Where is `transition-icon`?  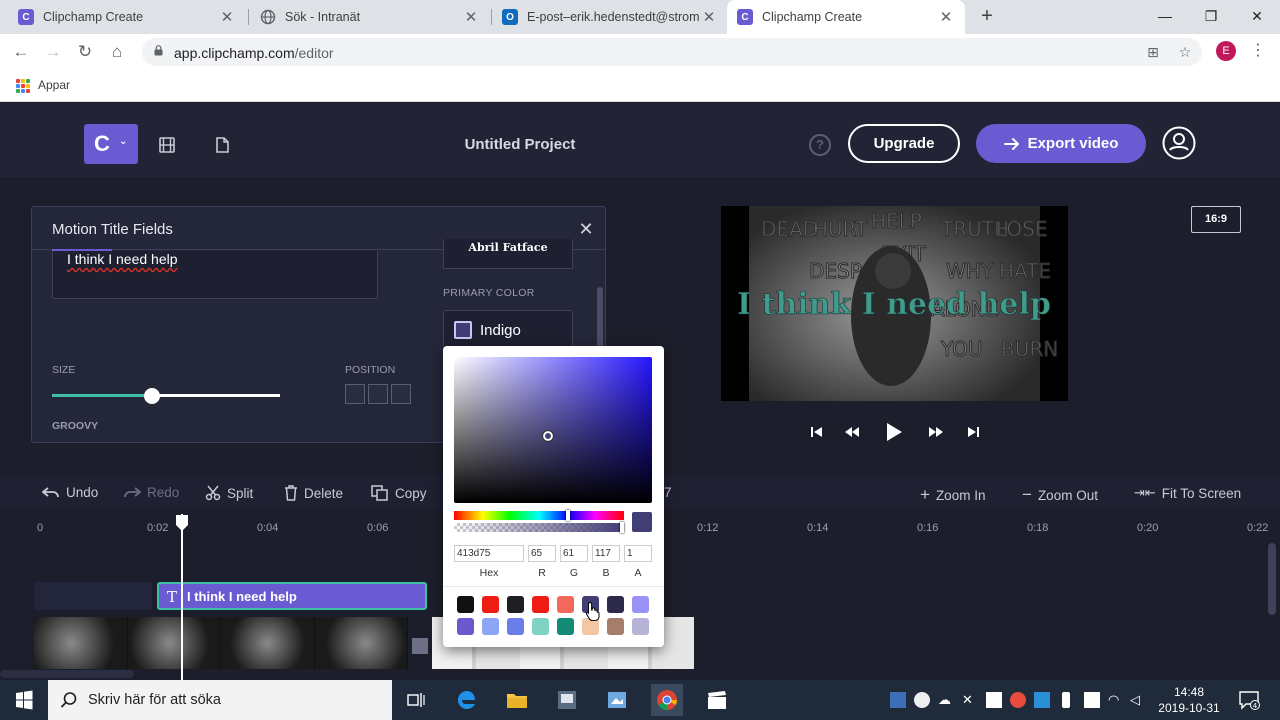 transition-icon is located at coordinates (420, 646).